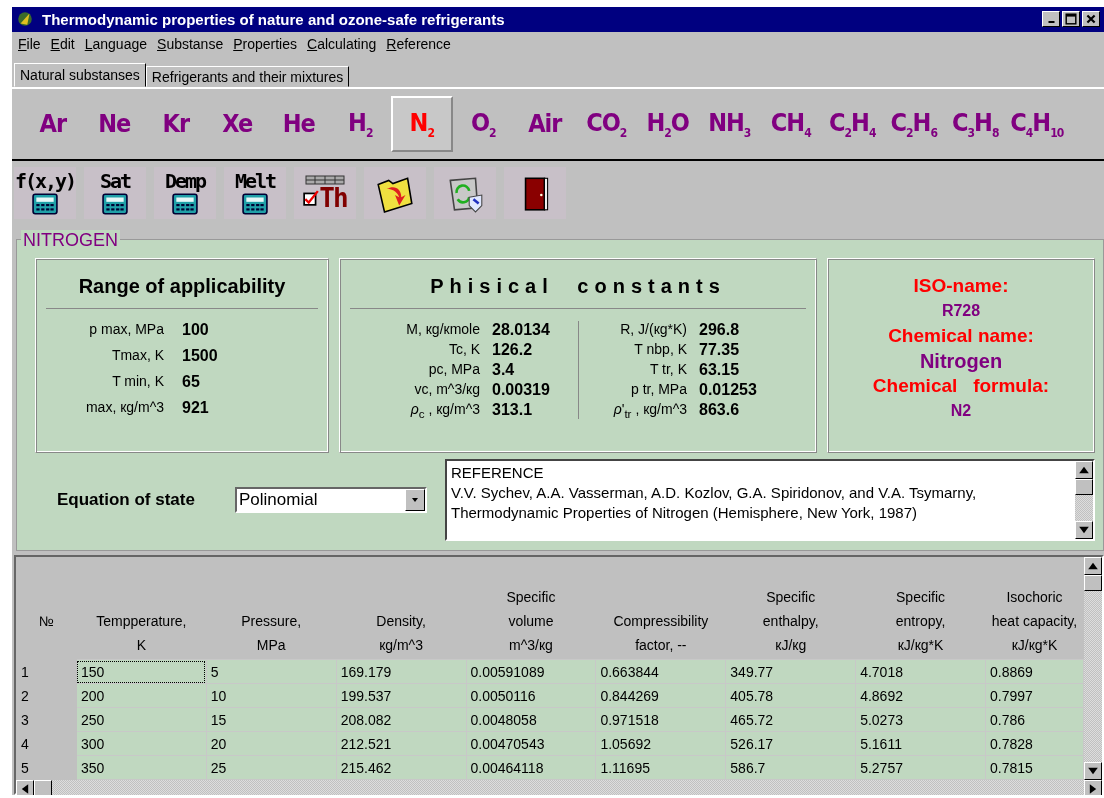 The image size is (1104, 798). Describe the element at coordinates (331, 499) in the screenshot. I see `equation-dropdown: Polinomial` at that location.